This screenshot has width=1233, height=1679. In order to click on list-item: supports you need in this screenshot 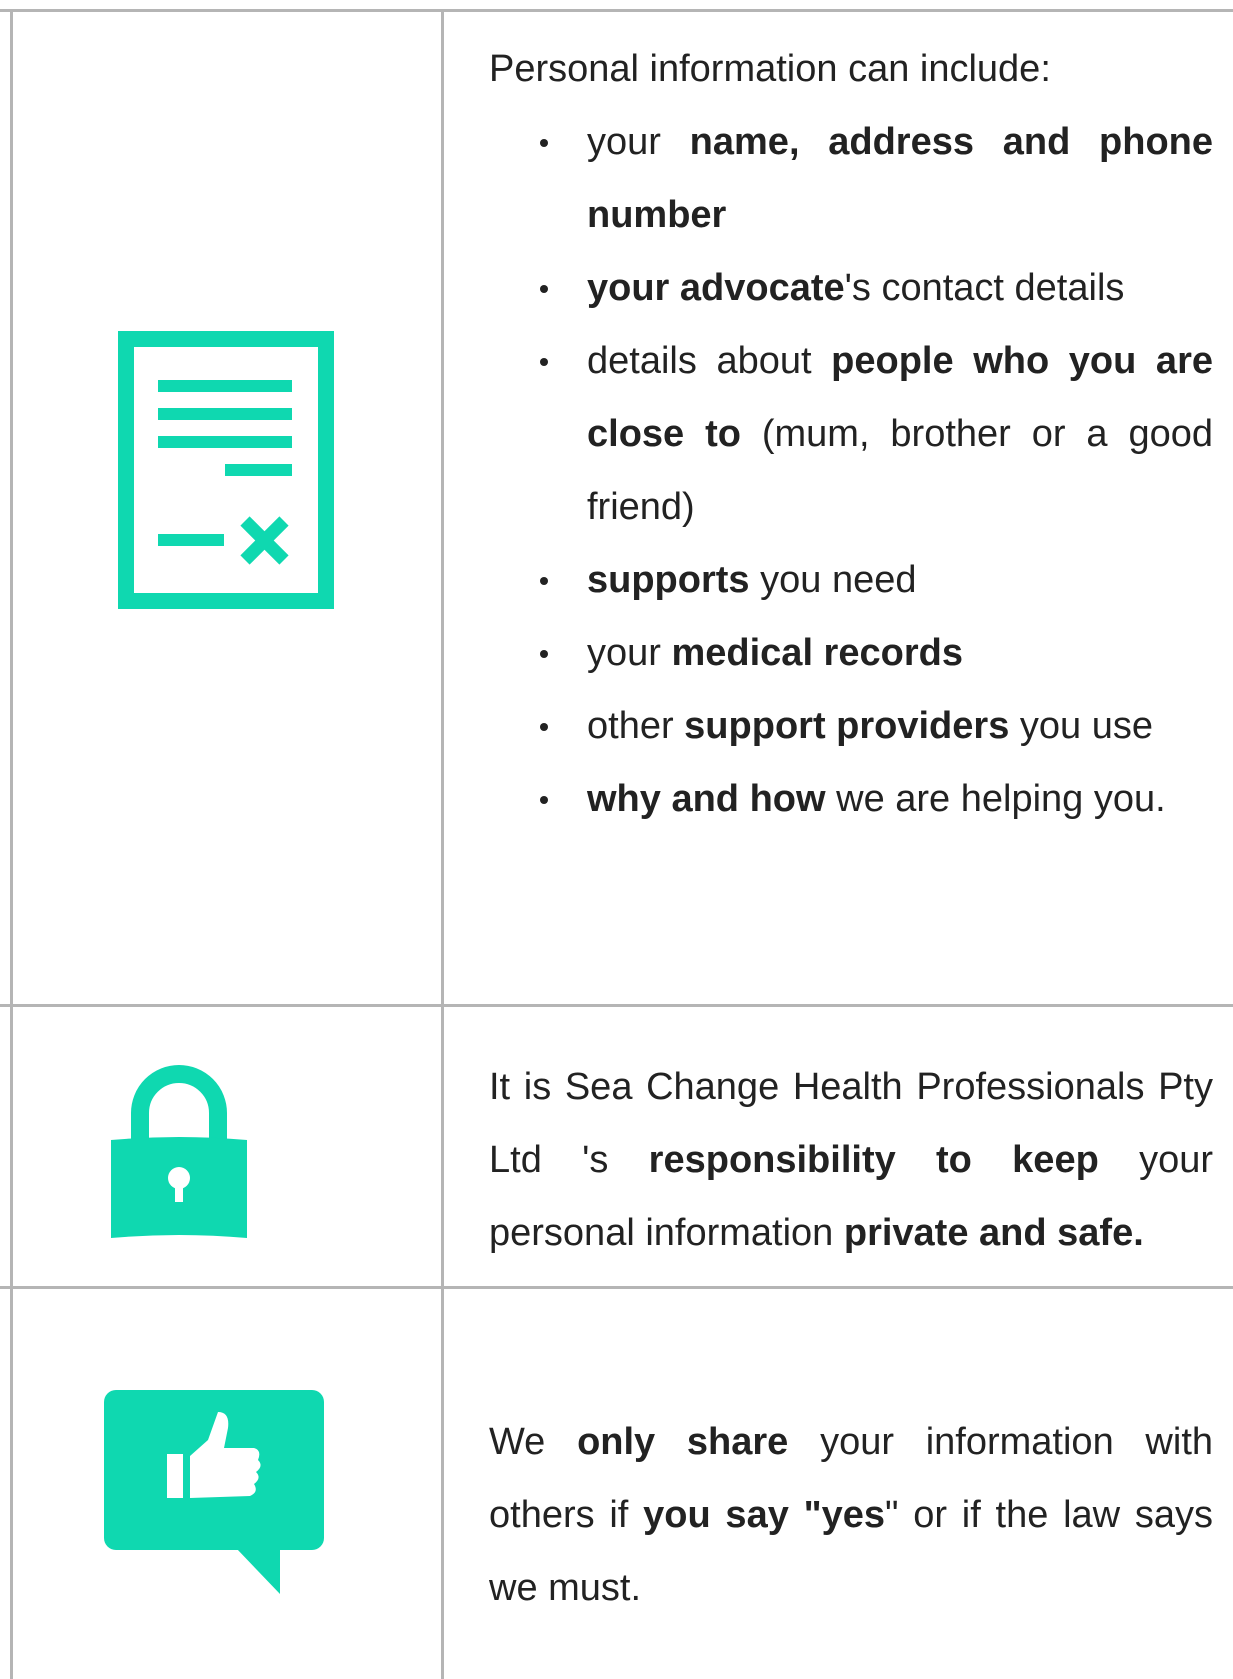, I will do `click(851, 580)`.